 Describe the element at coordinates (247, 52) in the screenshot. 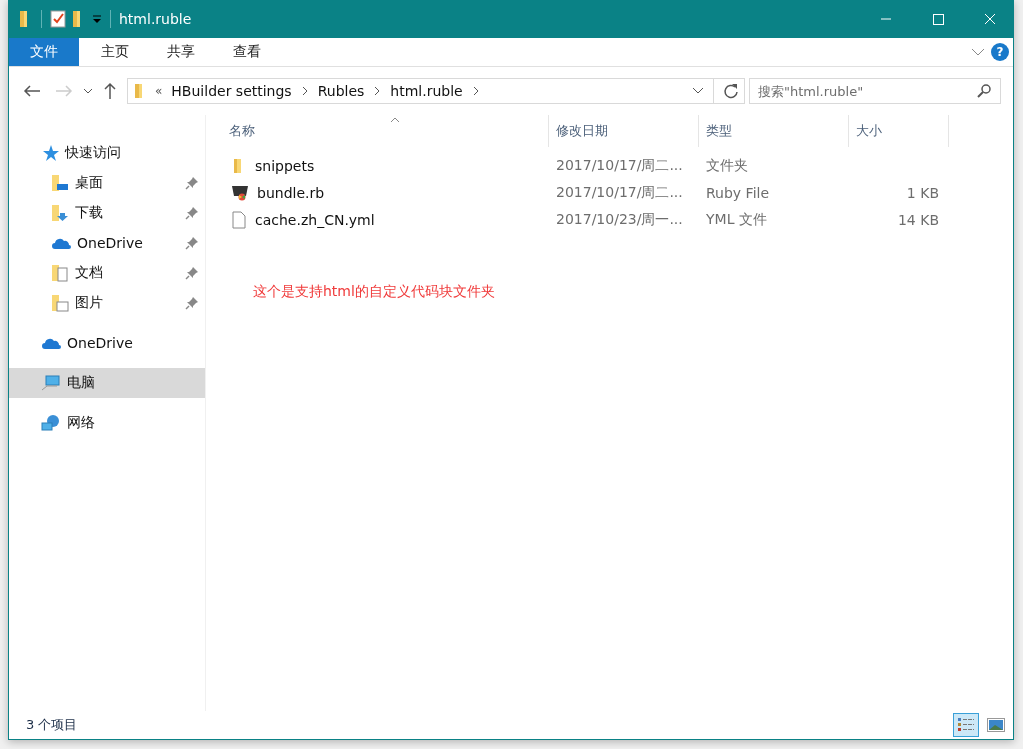

I see `ribbon-tab: 查看` at that location.